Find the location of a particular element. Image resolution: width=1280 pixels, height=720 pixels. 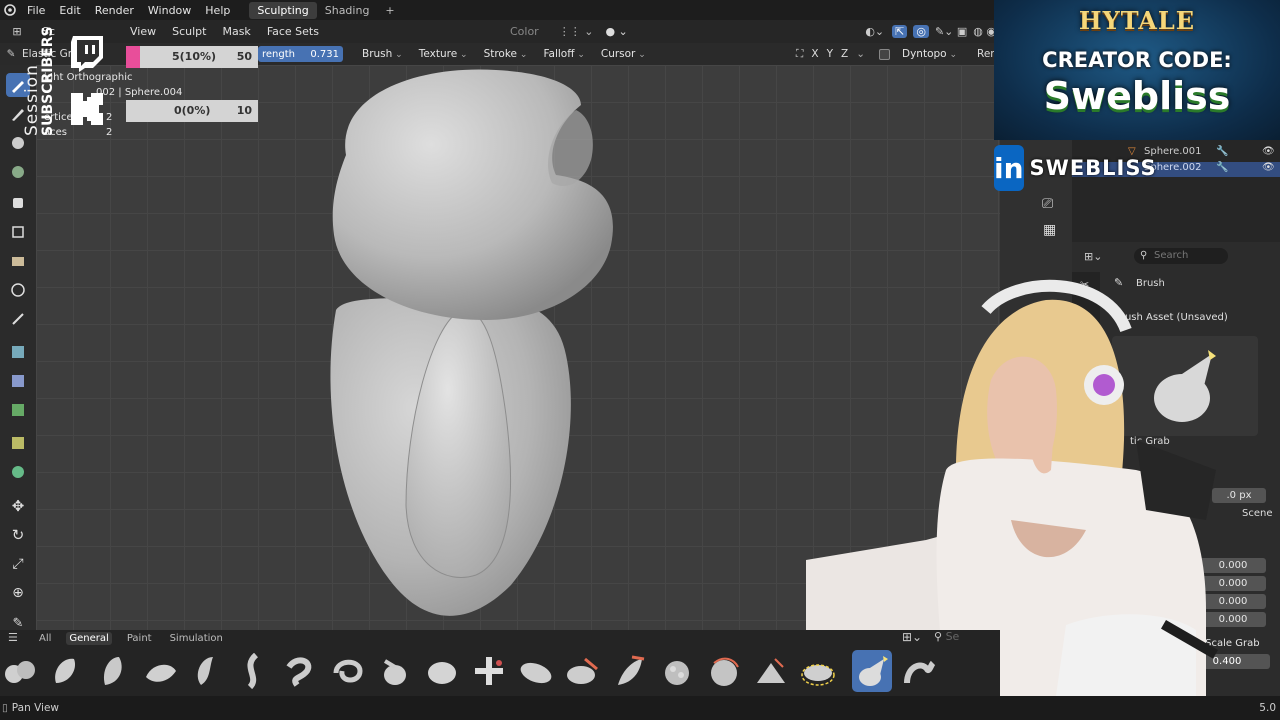

brush-twist-icon is located at coordinates (348, 671).